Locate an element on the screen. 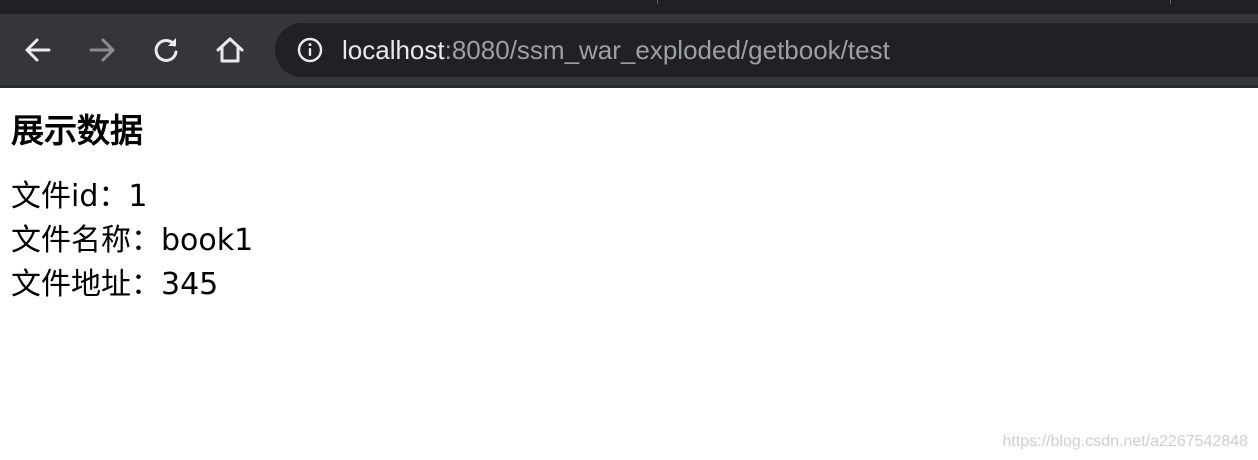  file-address-value: 345 is located at coordinates (190, 284).